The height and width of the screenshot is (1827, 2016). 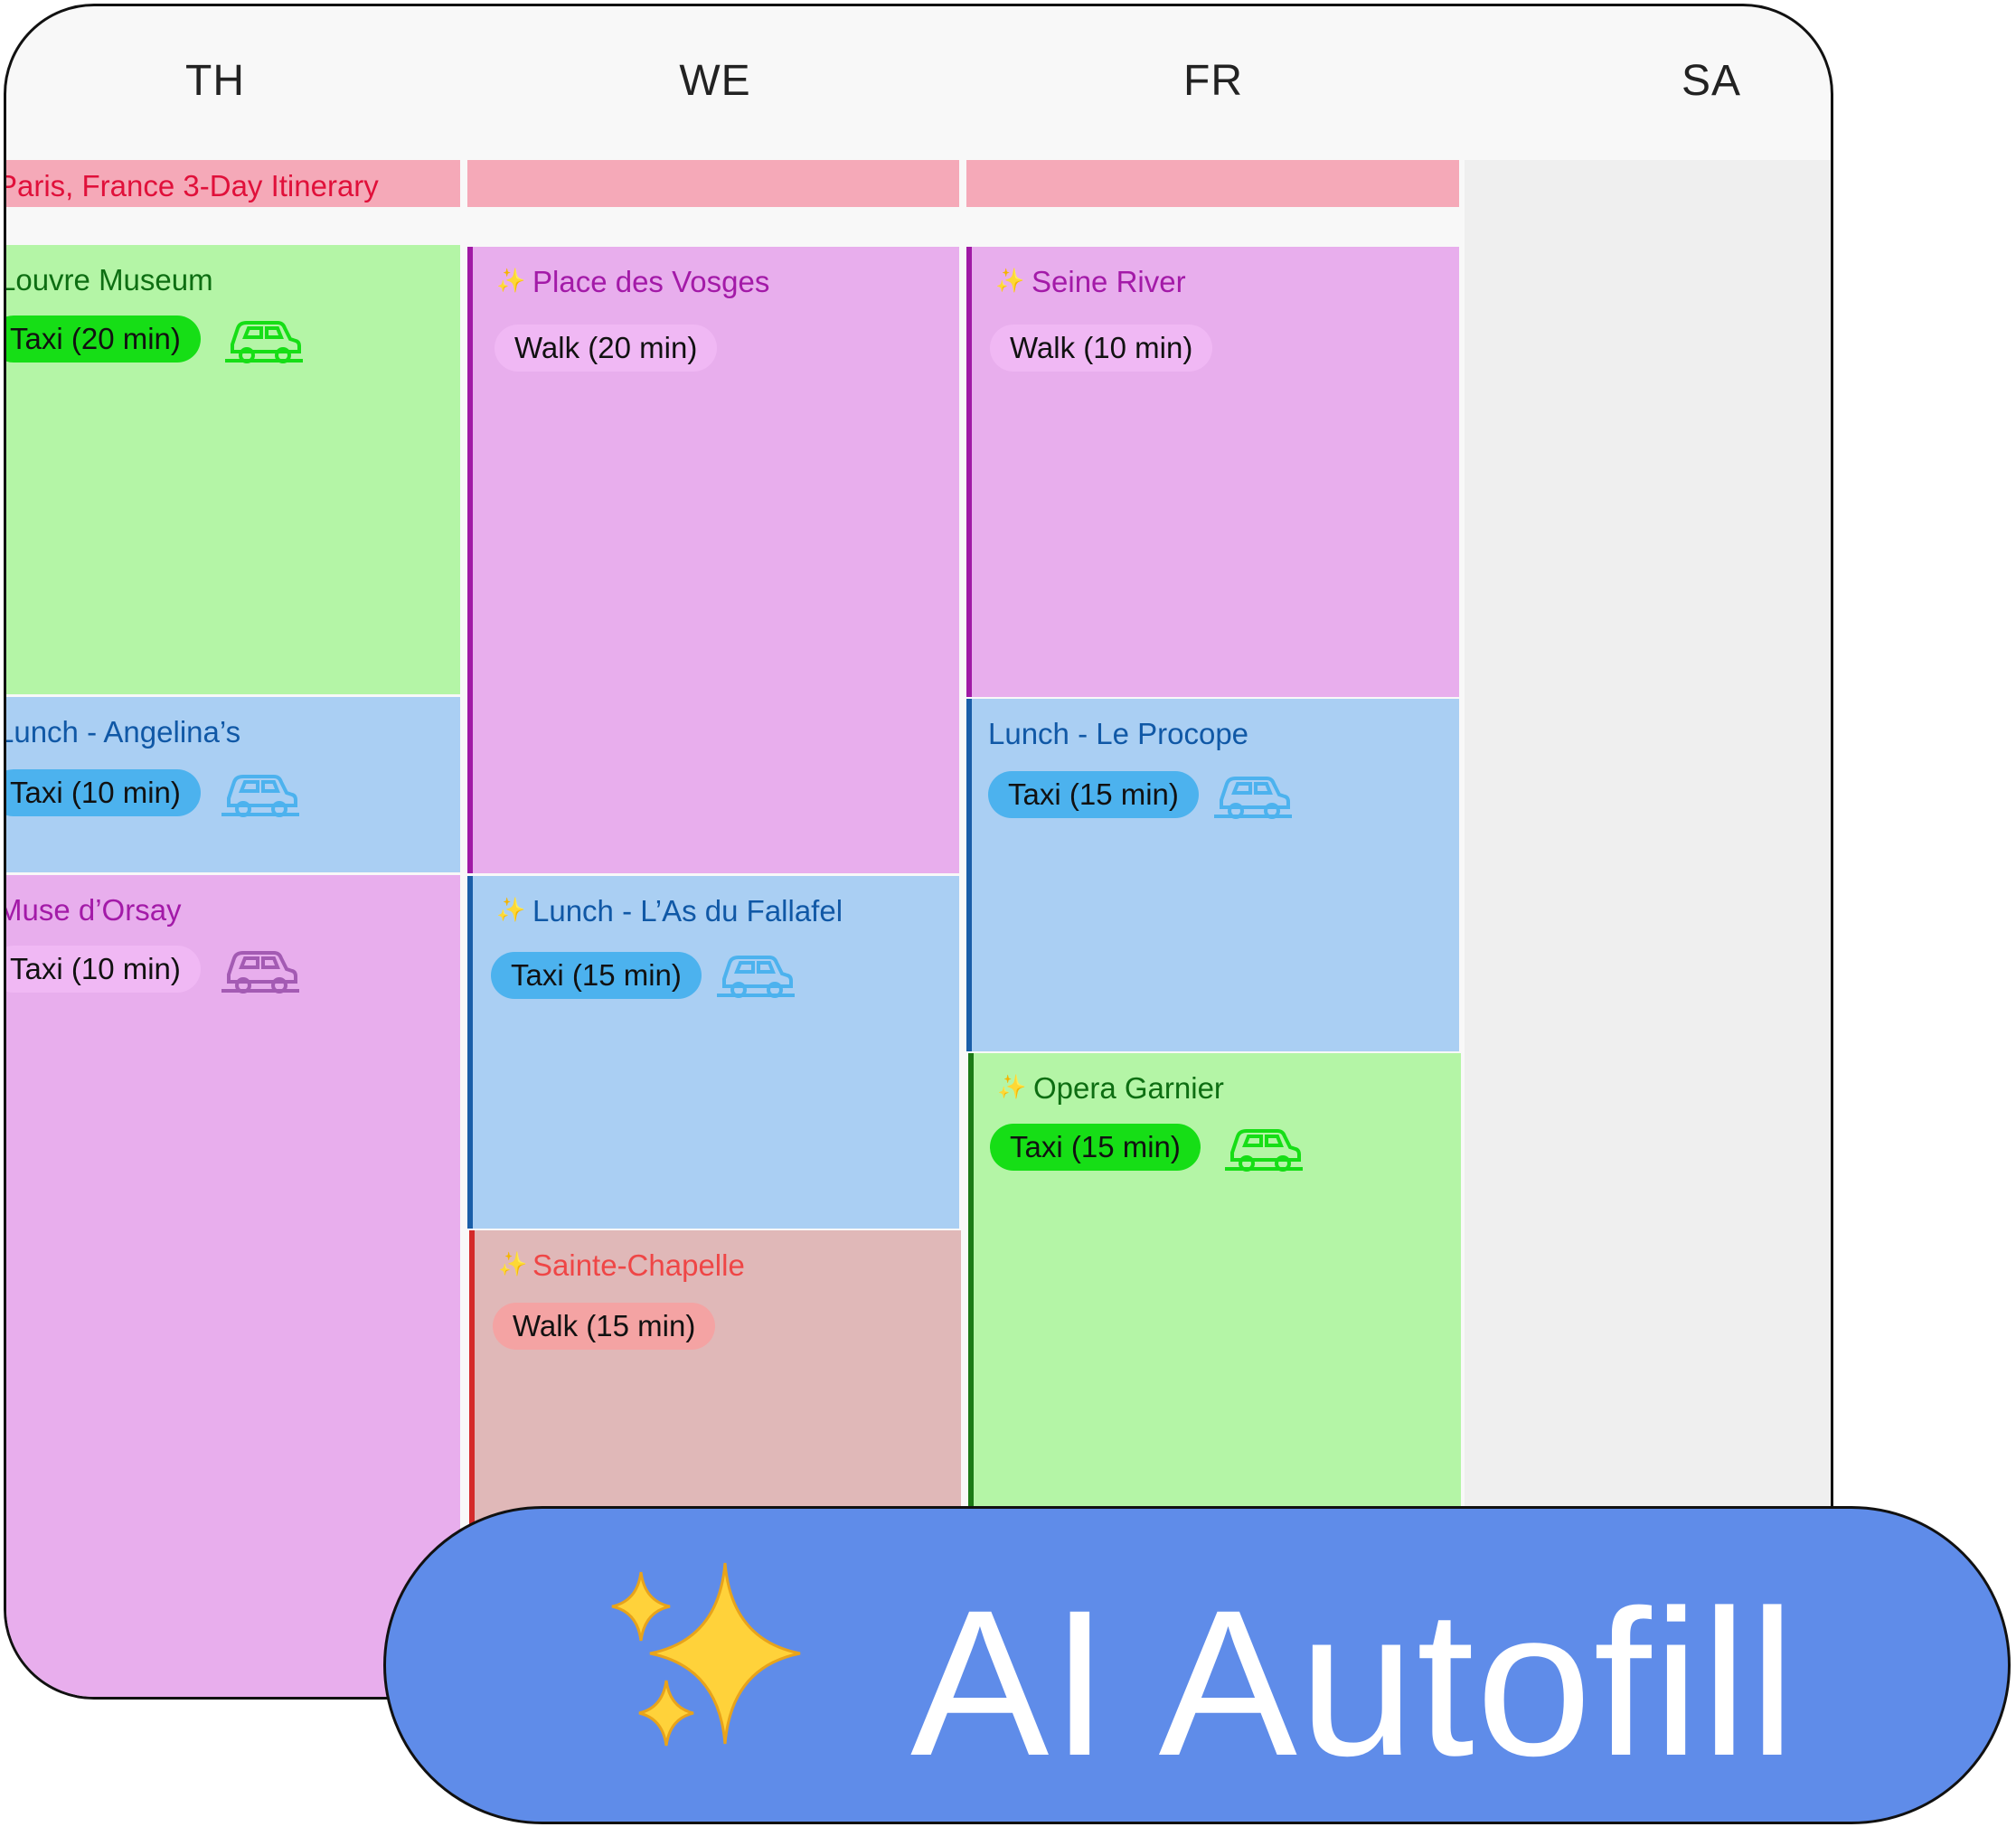 What do you see at coordinates (191, 185) in the screenshot?
I see `all-day-event-title: Paris, France 3-Day Itinerary` at bounding box center [191, 185].